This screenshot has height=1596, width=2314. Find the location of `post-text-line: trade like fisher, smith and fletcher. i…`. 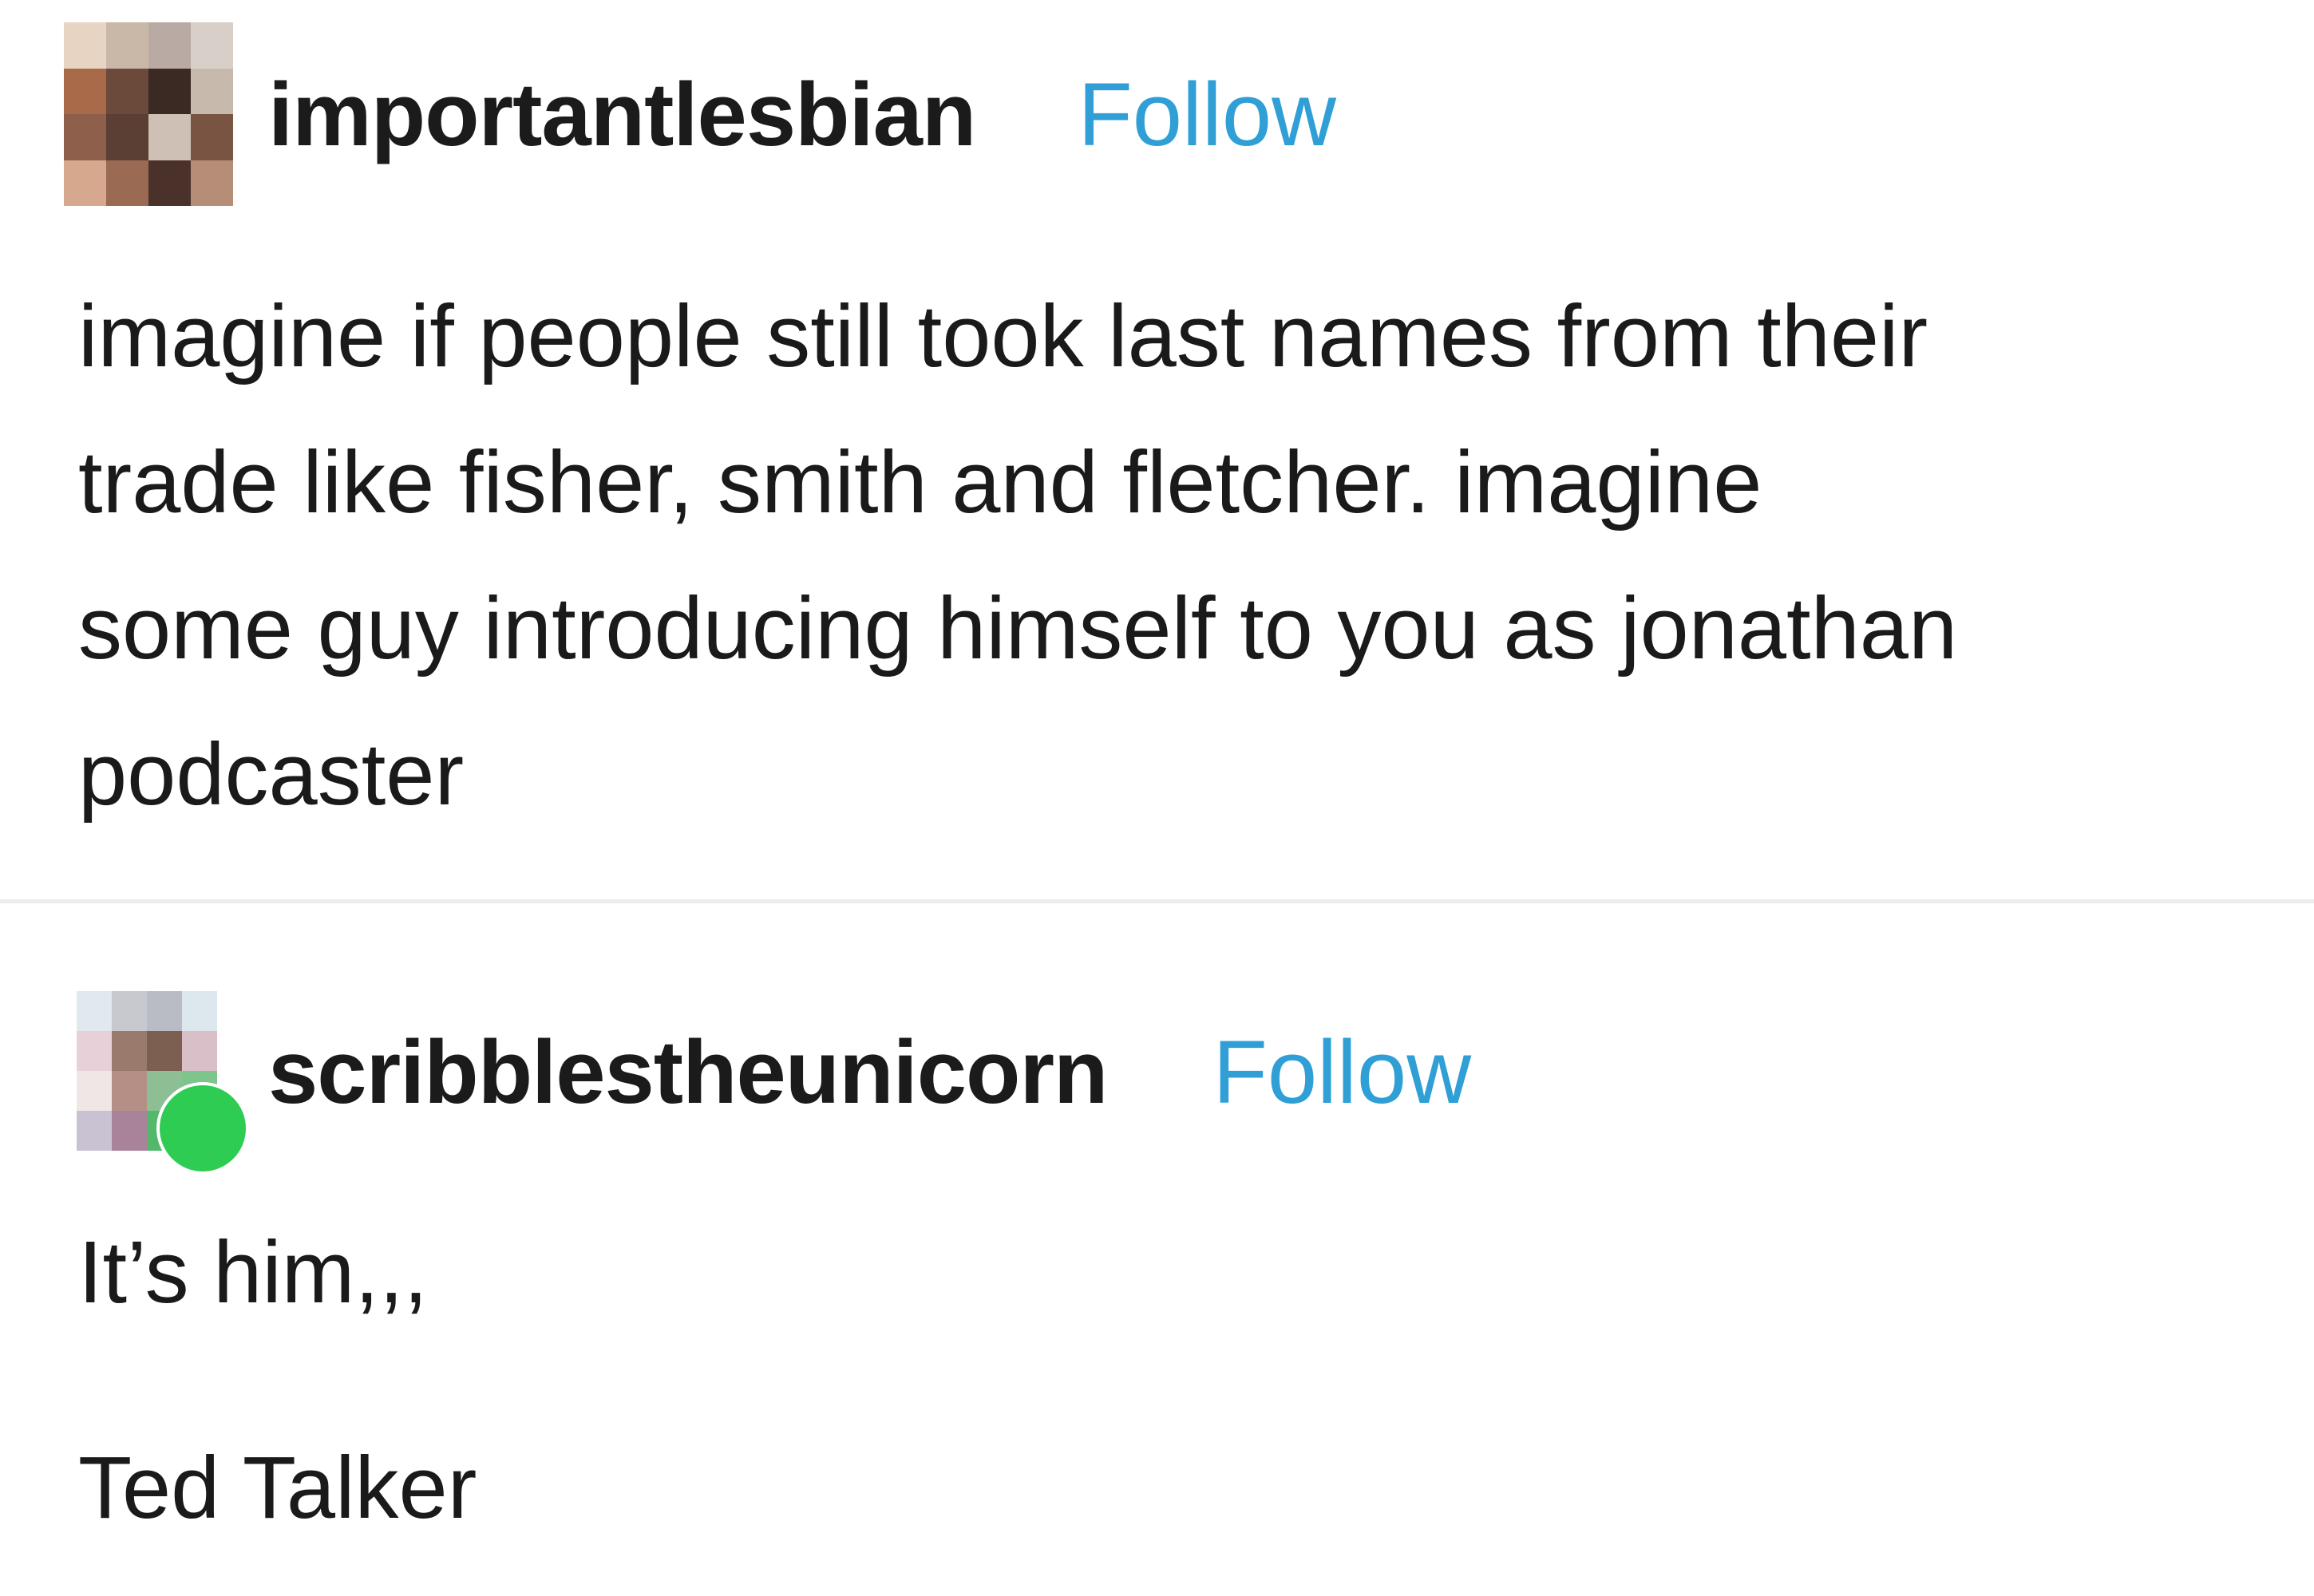

post-text-line: trade like fisher, smith and fletcher. i… is located at coordinates (920, 482).